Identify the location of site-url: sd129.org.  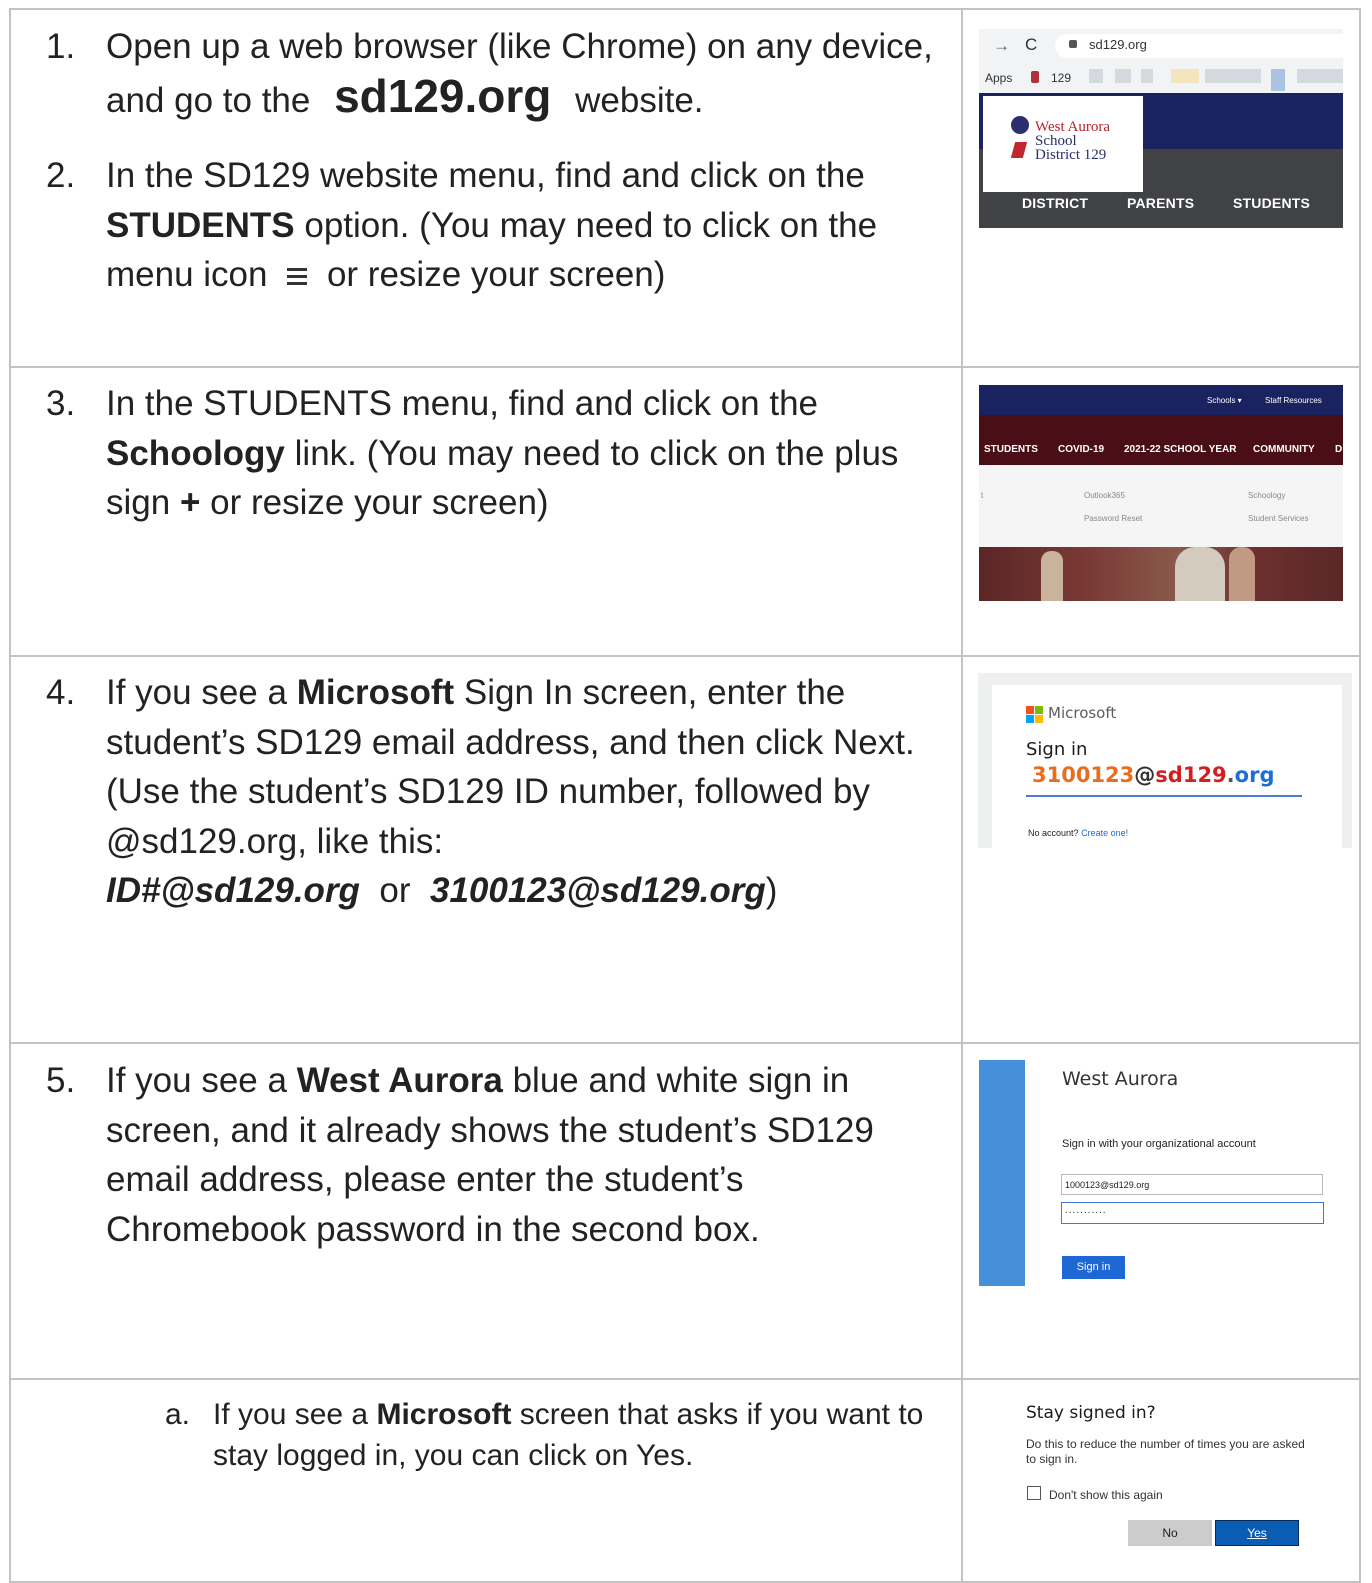
(443, 95).